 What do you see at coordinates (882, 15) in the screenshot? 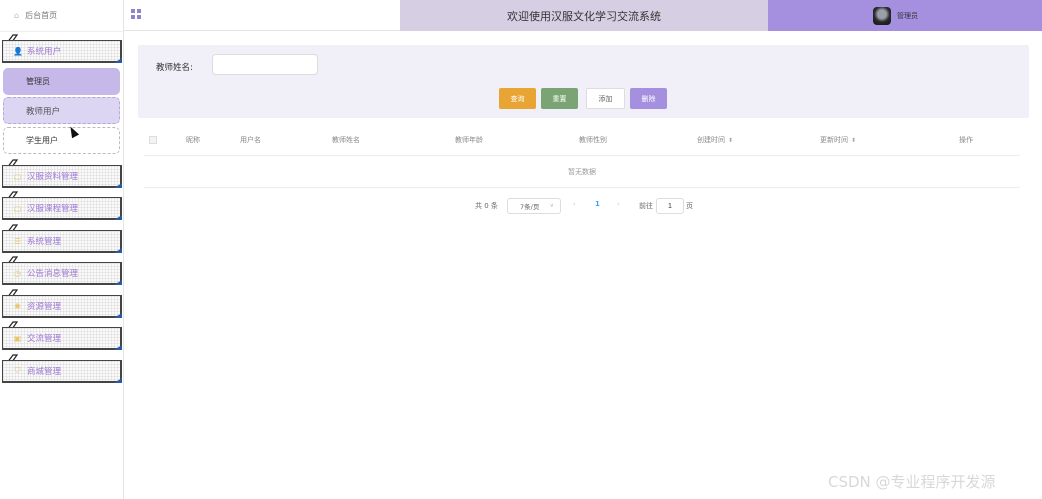
I see `avatar` at bounding box center [882, 15].